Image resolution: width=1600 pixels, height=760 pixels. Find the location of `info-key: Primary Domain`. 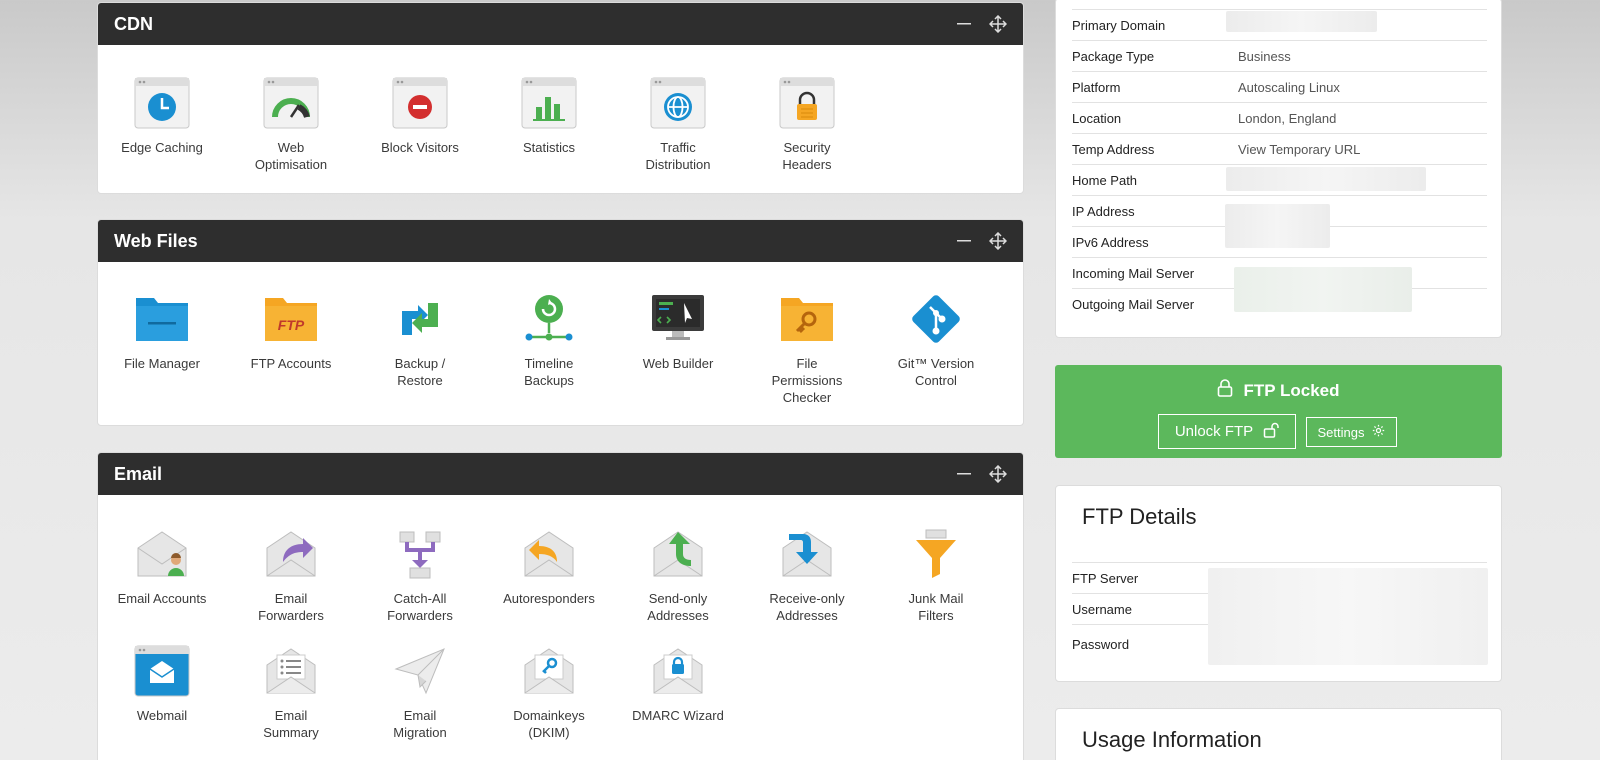

info-key: Primary Domain is located at coordinates (1119, 25).